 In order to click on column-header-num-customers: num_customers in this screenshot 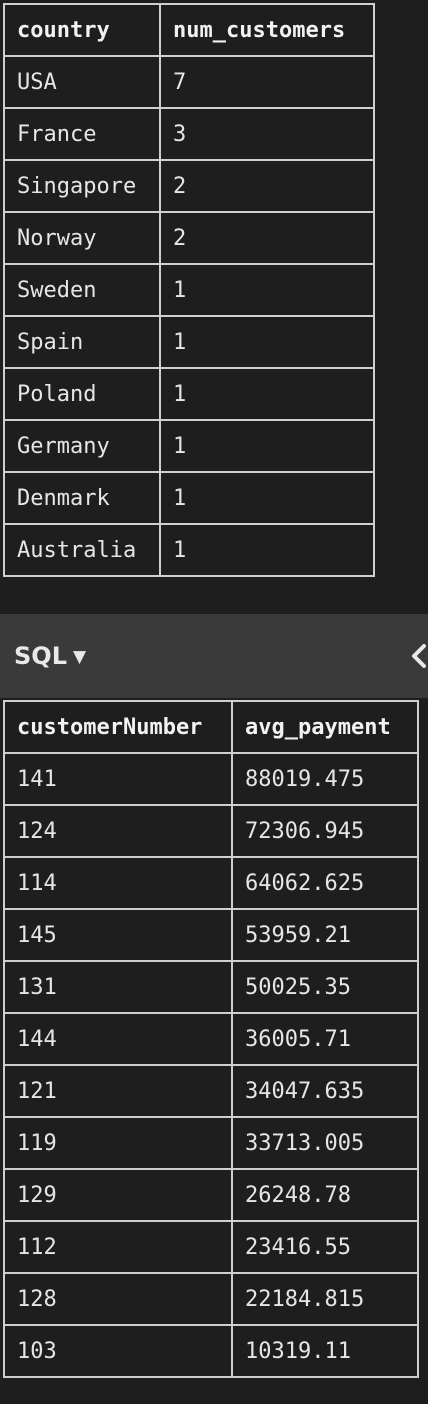, I will do `click(267, 30)`.